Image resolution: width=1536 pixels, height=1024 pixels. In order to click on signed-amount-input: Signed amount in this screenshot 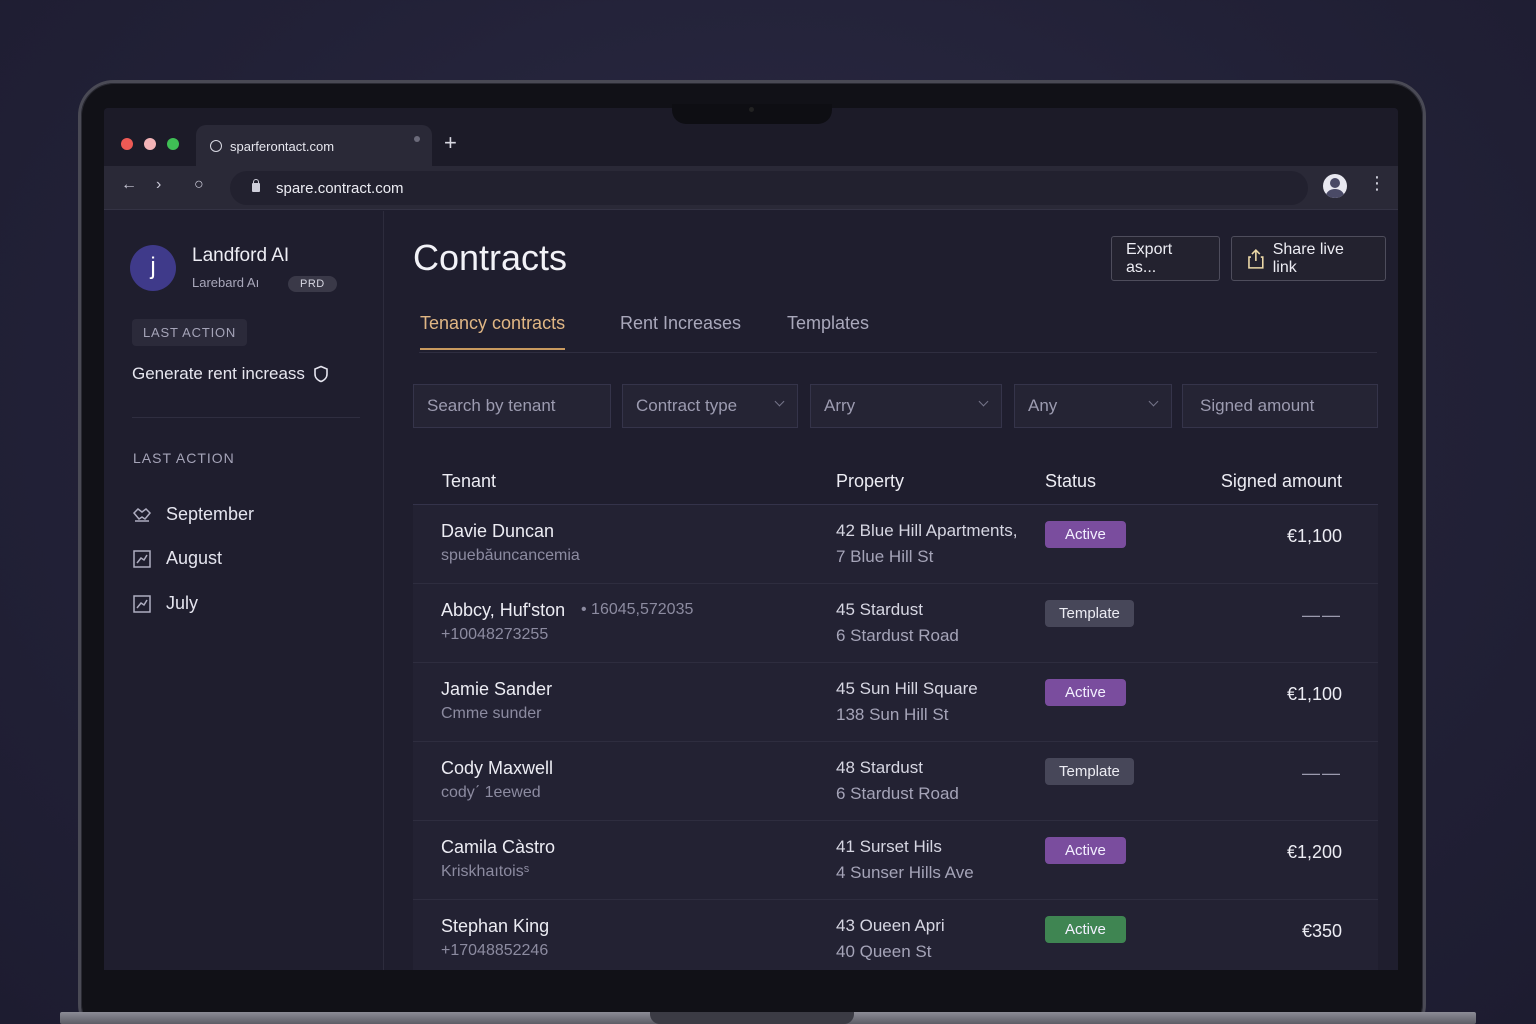, I will do `click(1280, 406)`.